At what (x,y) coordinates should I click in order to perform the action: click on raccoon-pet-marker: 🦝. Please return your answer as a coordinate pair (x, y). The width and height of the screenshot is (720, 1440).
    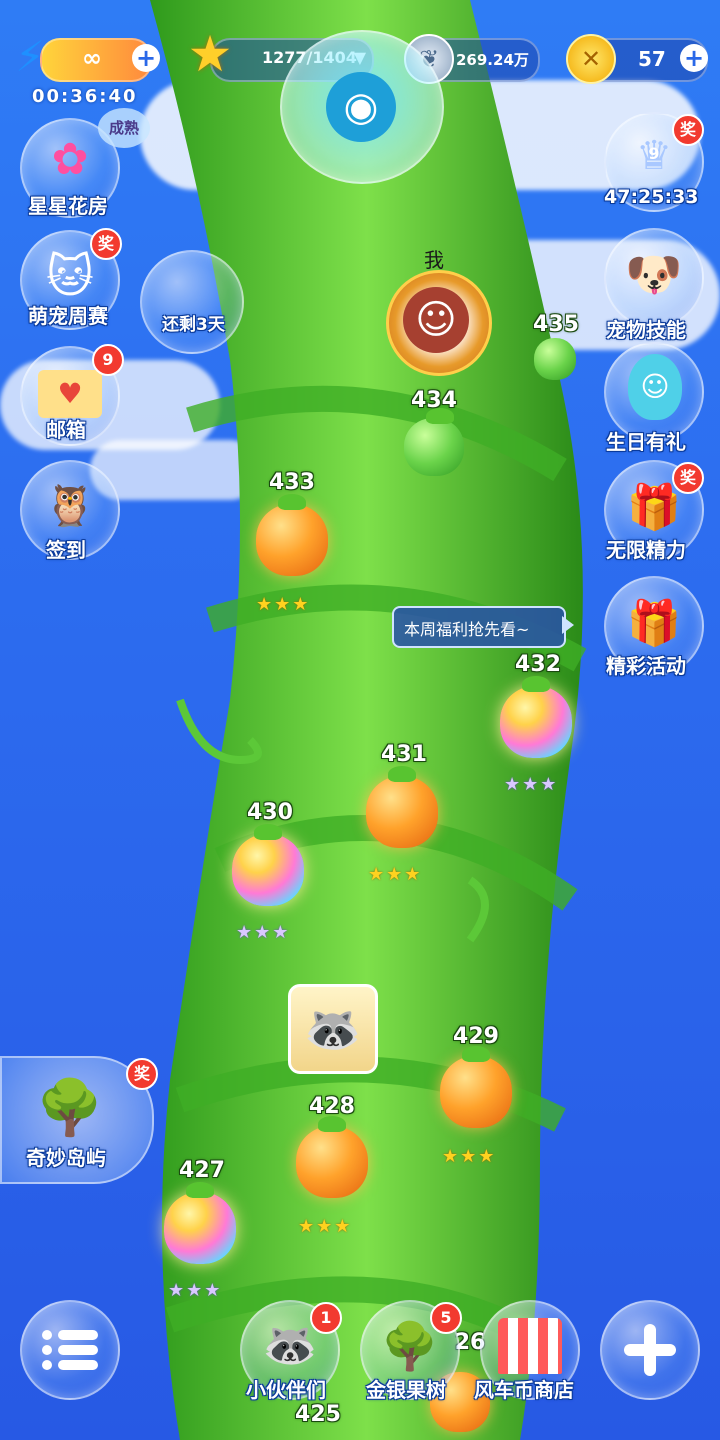
    Looking at the image, I should click on (333, 1029).